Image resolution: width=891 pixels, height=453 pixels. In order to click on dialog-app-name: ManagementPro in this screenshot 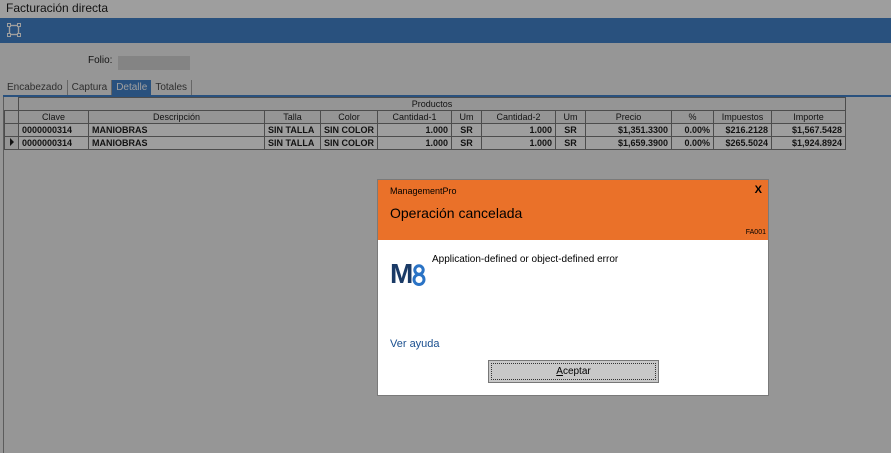, I will do `click(423, 191)`.